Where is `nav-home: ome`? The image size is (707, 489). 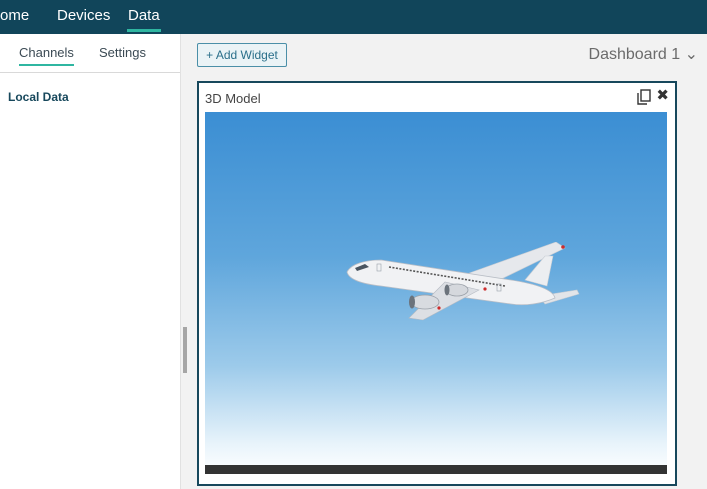
nav-home: ome is located at coordinates (14, 18).